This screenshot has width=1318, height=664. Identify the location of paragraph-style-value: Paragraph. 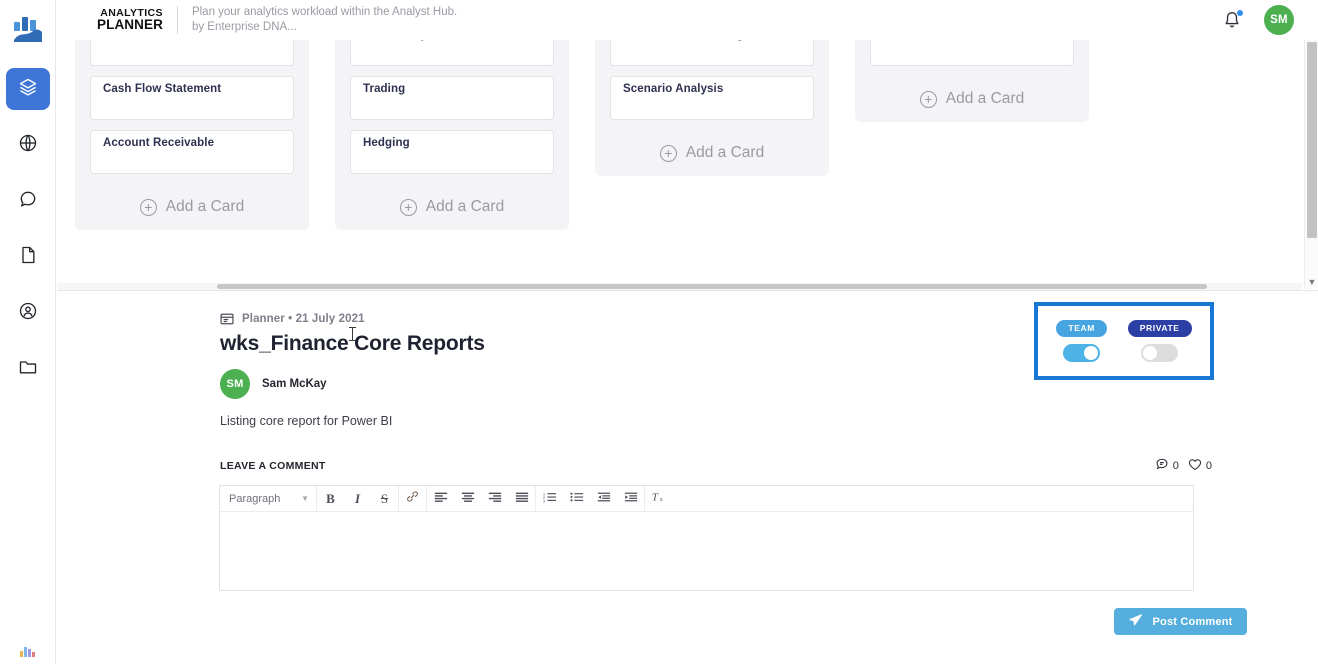
(255, 498).